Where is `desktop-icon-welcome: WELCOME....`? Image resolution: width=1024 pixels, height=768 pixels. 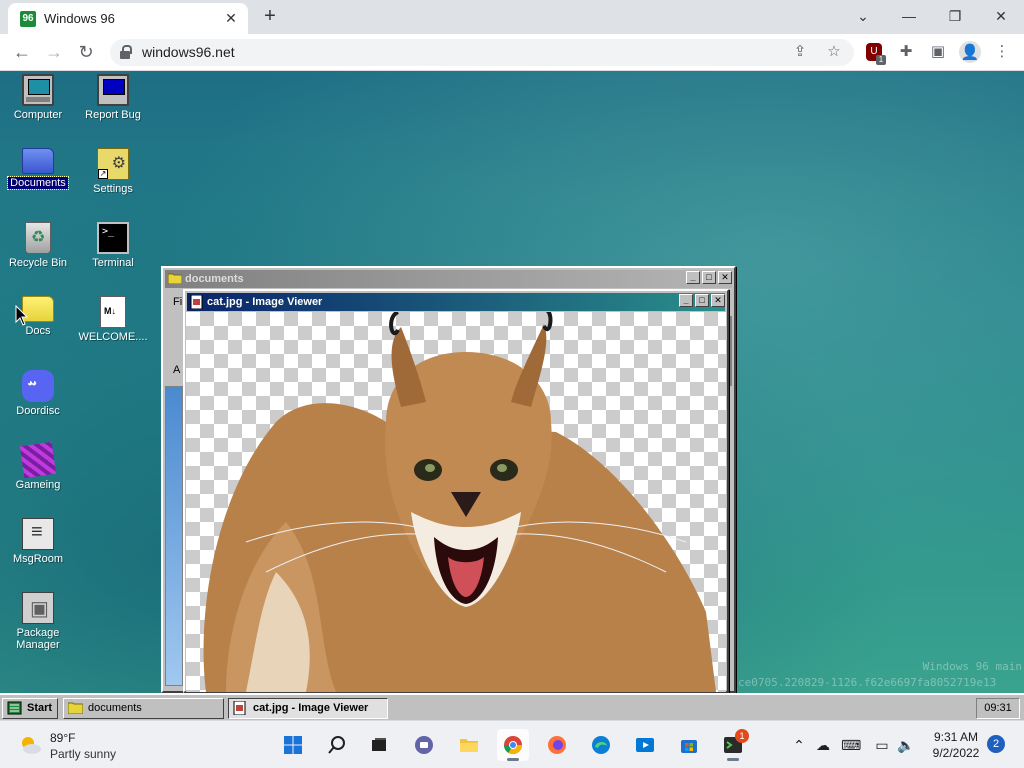 desktop-icon-welcome: WELCOME.... is located at coordinates (113, 319).